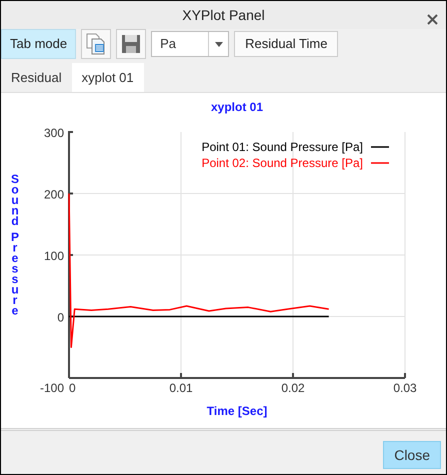 This screenshot has height=475, width=447. What do you see at coordinates (36, 77) in the screenshot?
I see `tab: Residual` at bounding box center [36, 77].